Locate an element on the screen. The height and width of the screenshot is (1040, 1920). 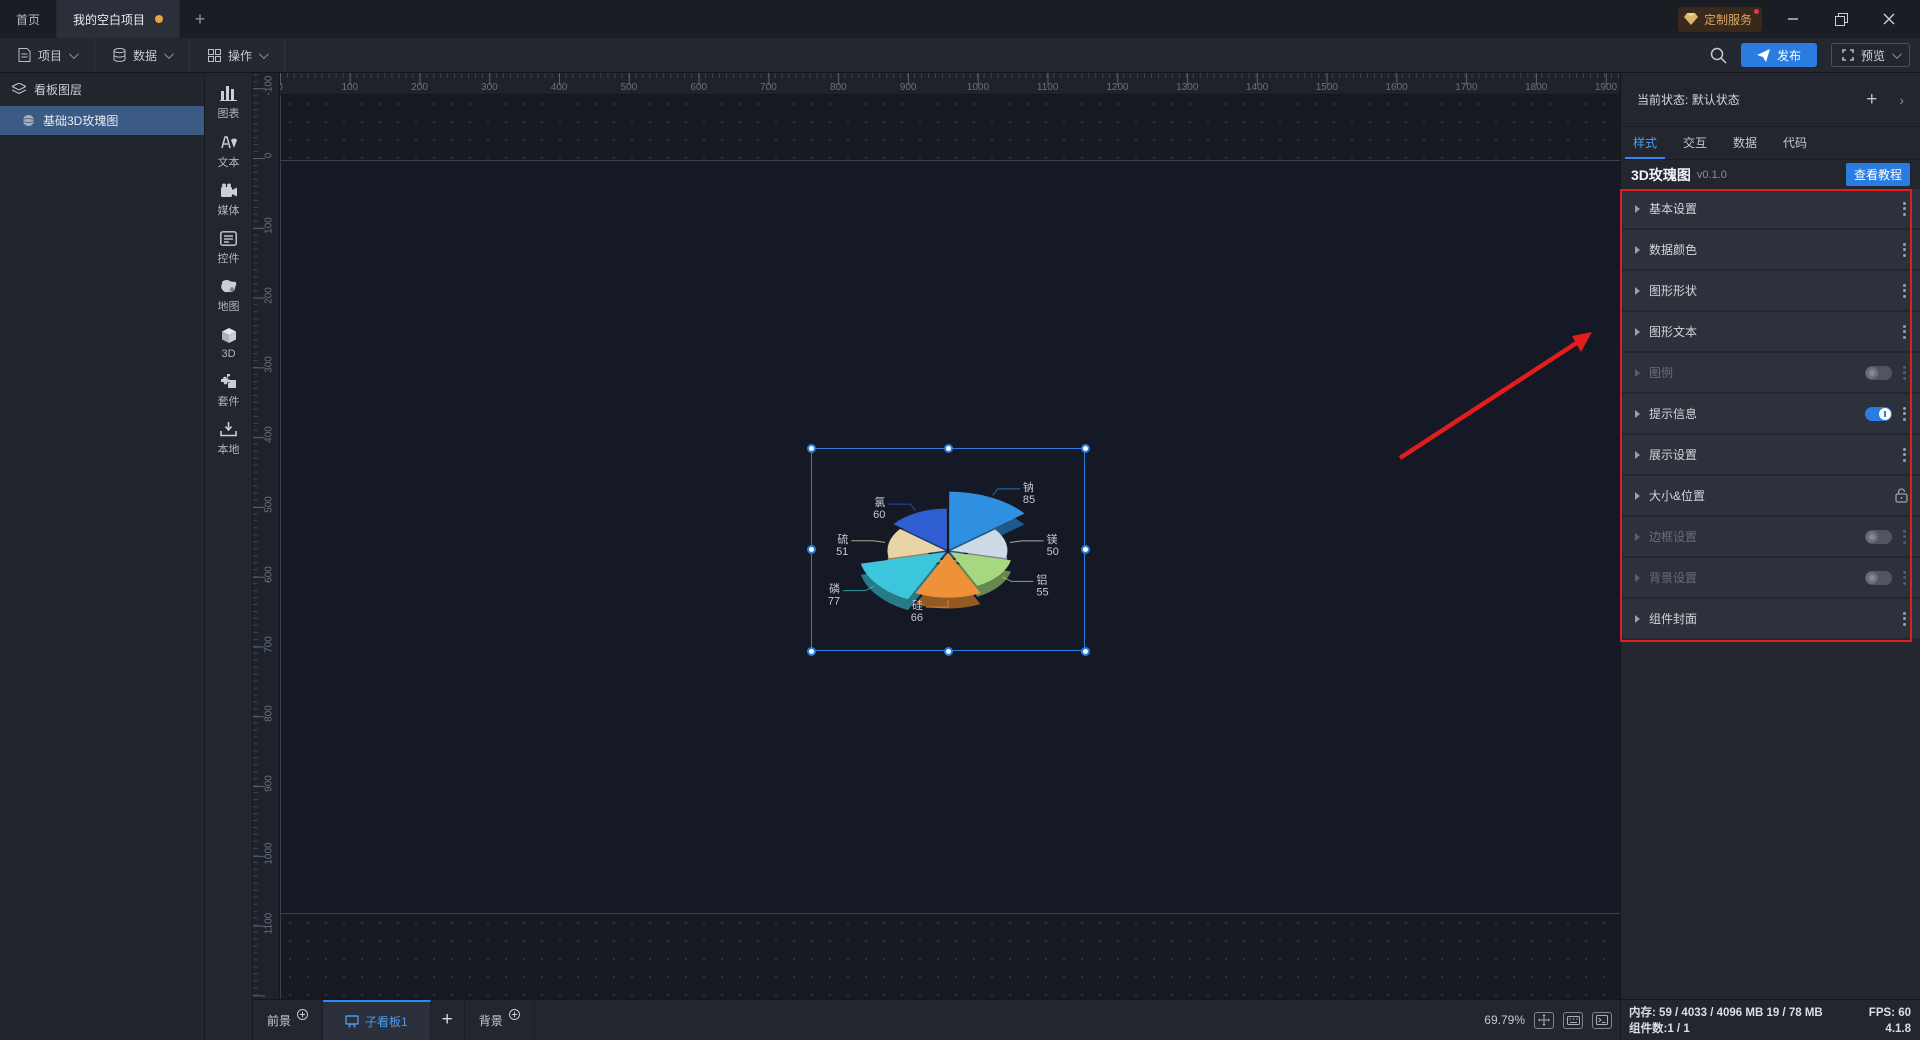
console-button is located at coordinates (1602, 1020).